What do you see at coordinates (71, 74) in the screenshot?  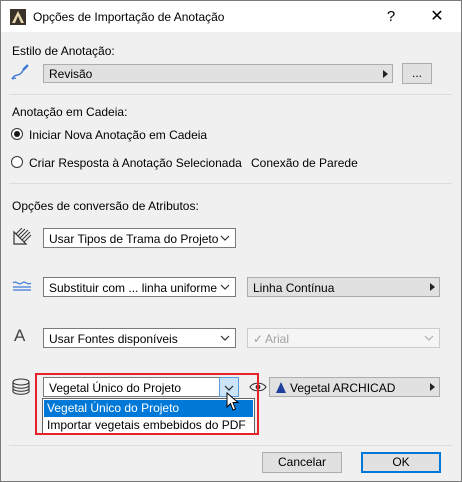 I see `annotation-style-value: Revisão` at bounding box center [71, 74].